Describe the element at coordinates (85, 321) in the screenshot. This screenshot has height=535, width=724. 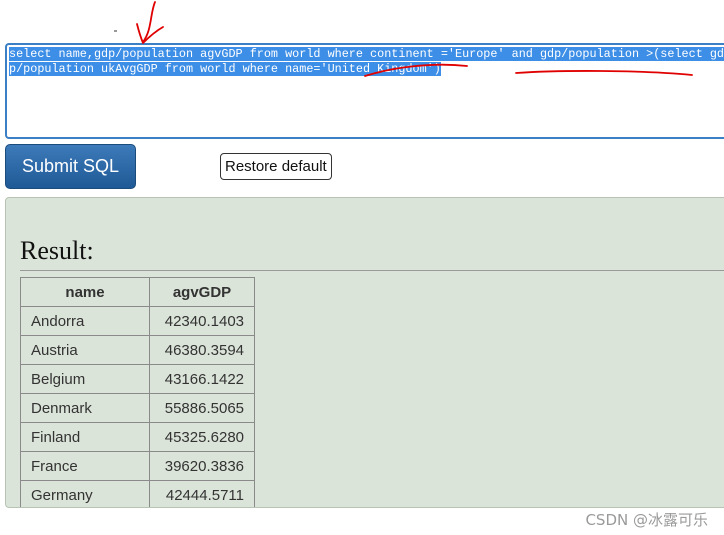
I see `cell-name: Andorra` at that location.